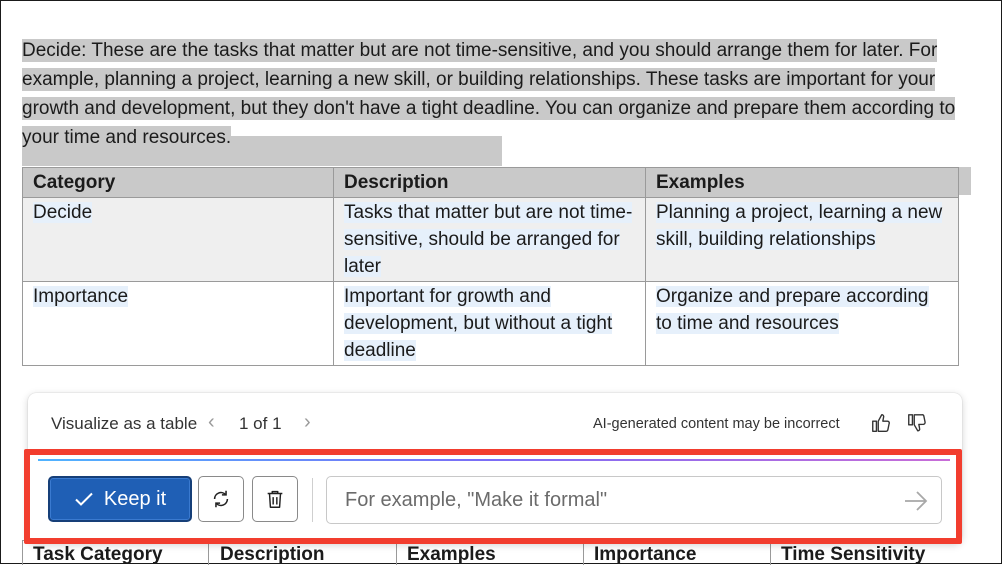 The height and width of the screenshot is (565, 1002). I want to click on table-header-cell: Importance, so click(645, 554).